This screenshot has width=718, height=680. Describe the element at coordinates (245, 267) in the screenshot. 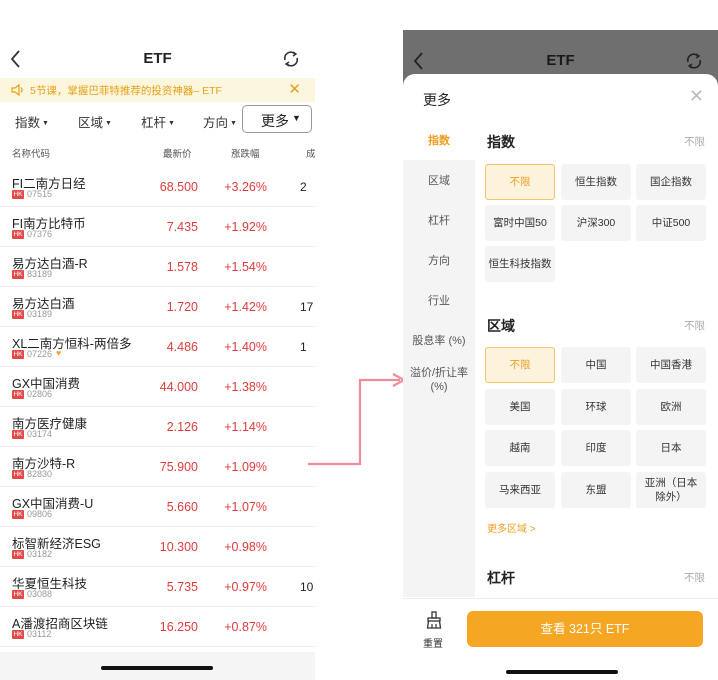

I see `etf-change: +1.54%` at that location.